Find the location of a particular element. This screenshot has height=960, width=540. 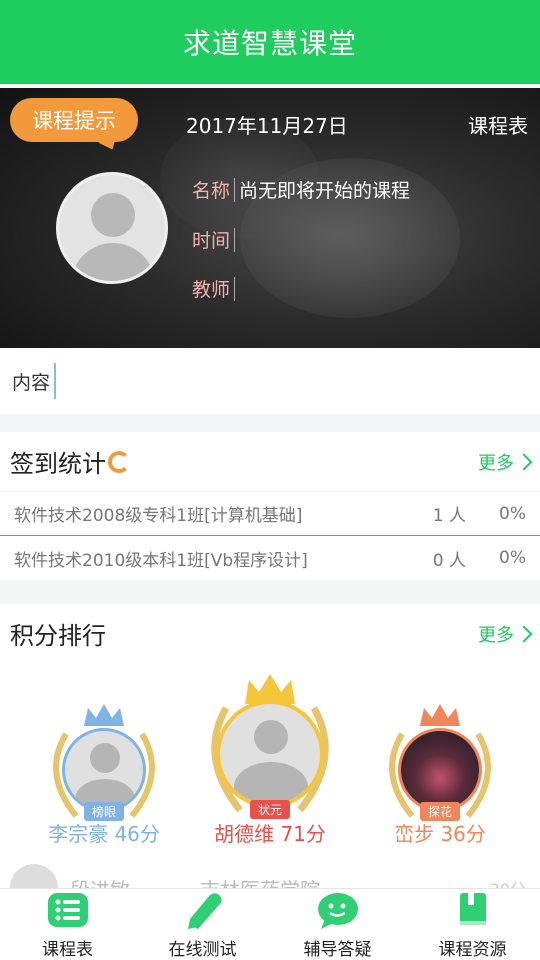

nav-tutoring: 辅导答疑 is located at coordinates (337, 924).